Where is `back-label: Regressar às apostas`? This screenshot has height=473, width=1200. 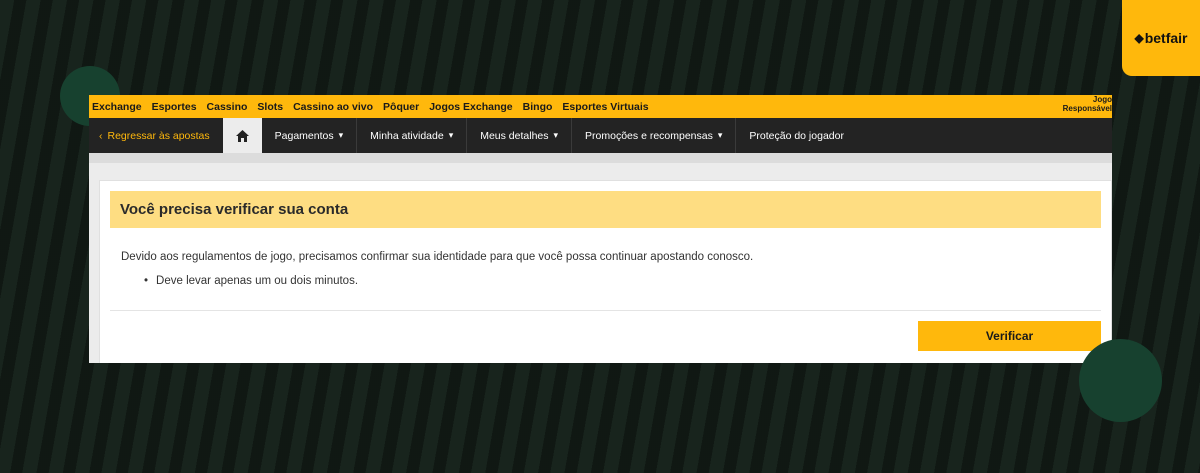
back-label: Regressar às apostas is located at coordinates (158, 135).